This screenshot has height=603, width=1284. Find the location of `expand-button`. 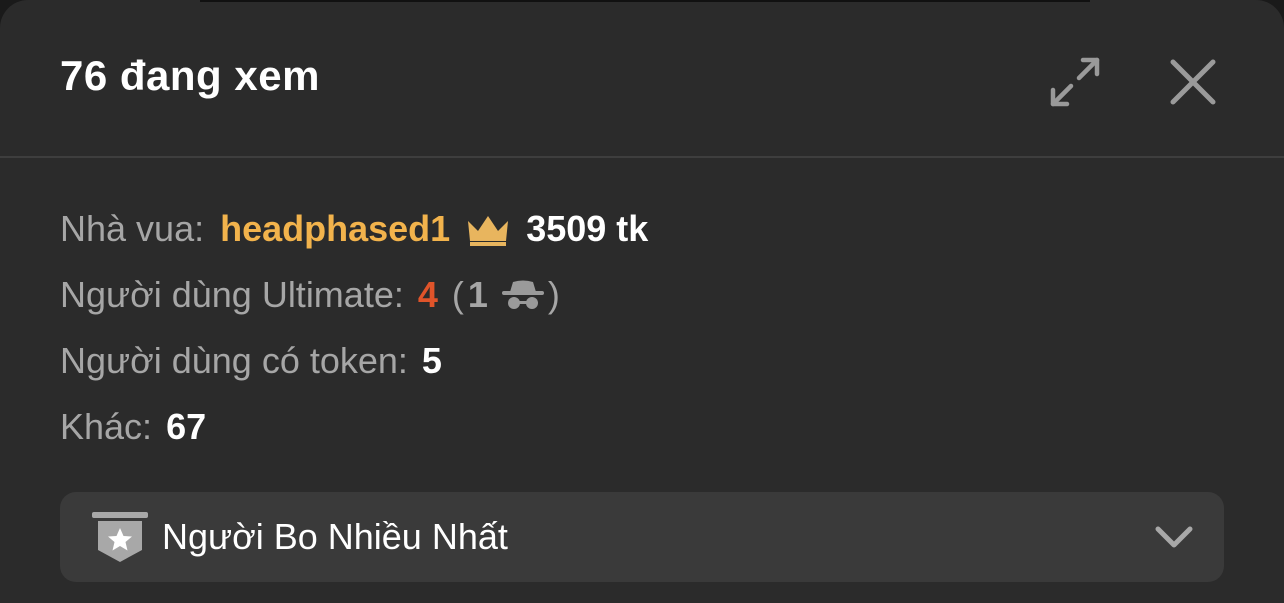

expand-button is located at coordinates (1075, 82).